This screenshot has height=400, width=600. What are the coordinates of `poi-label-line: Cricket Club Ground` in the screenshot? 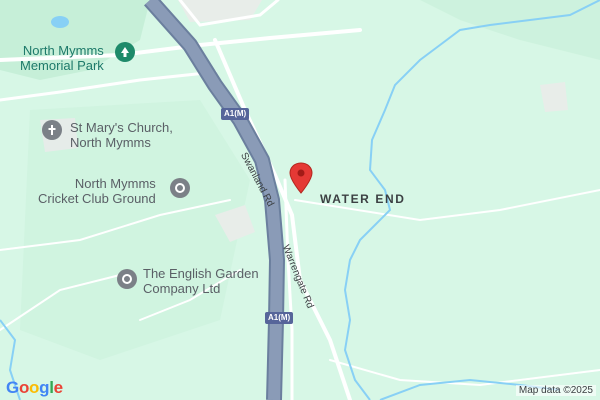 It's located at (97, 198).